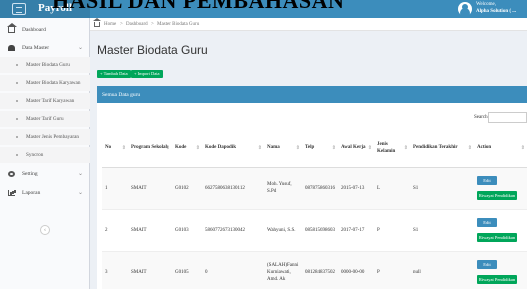 The image size is (527, 289). Describe the element at coordinates (386, 147) in the screenshot. I see `column-label: Jenis Kelamin` at that location.